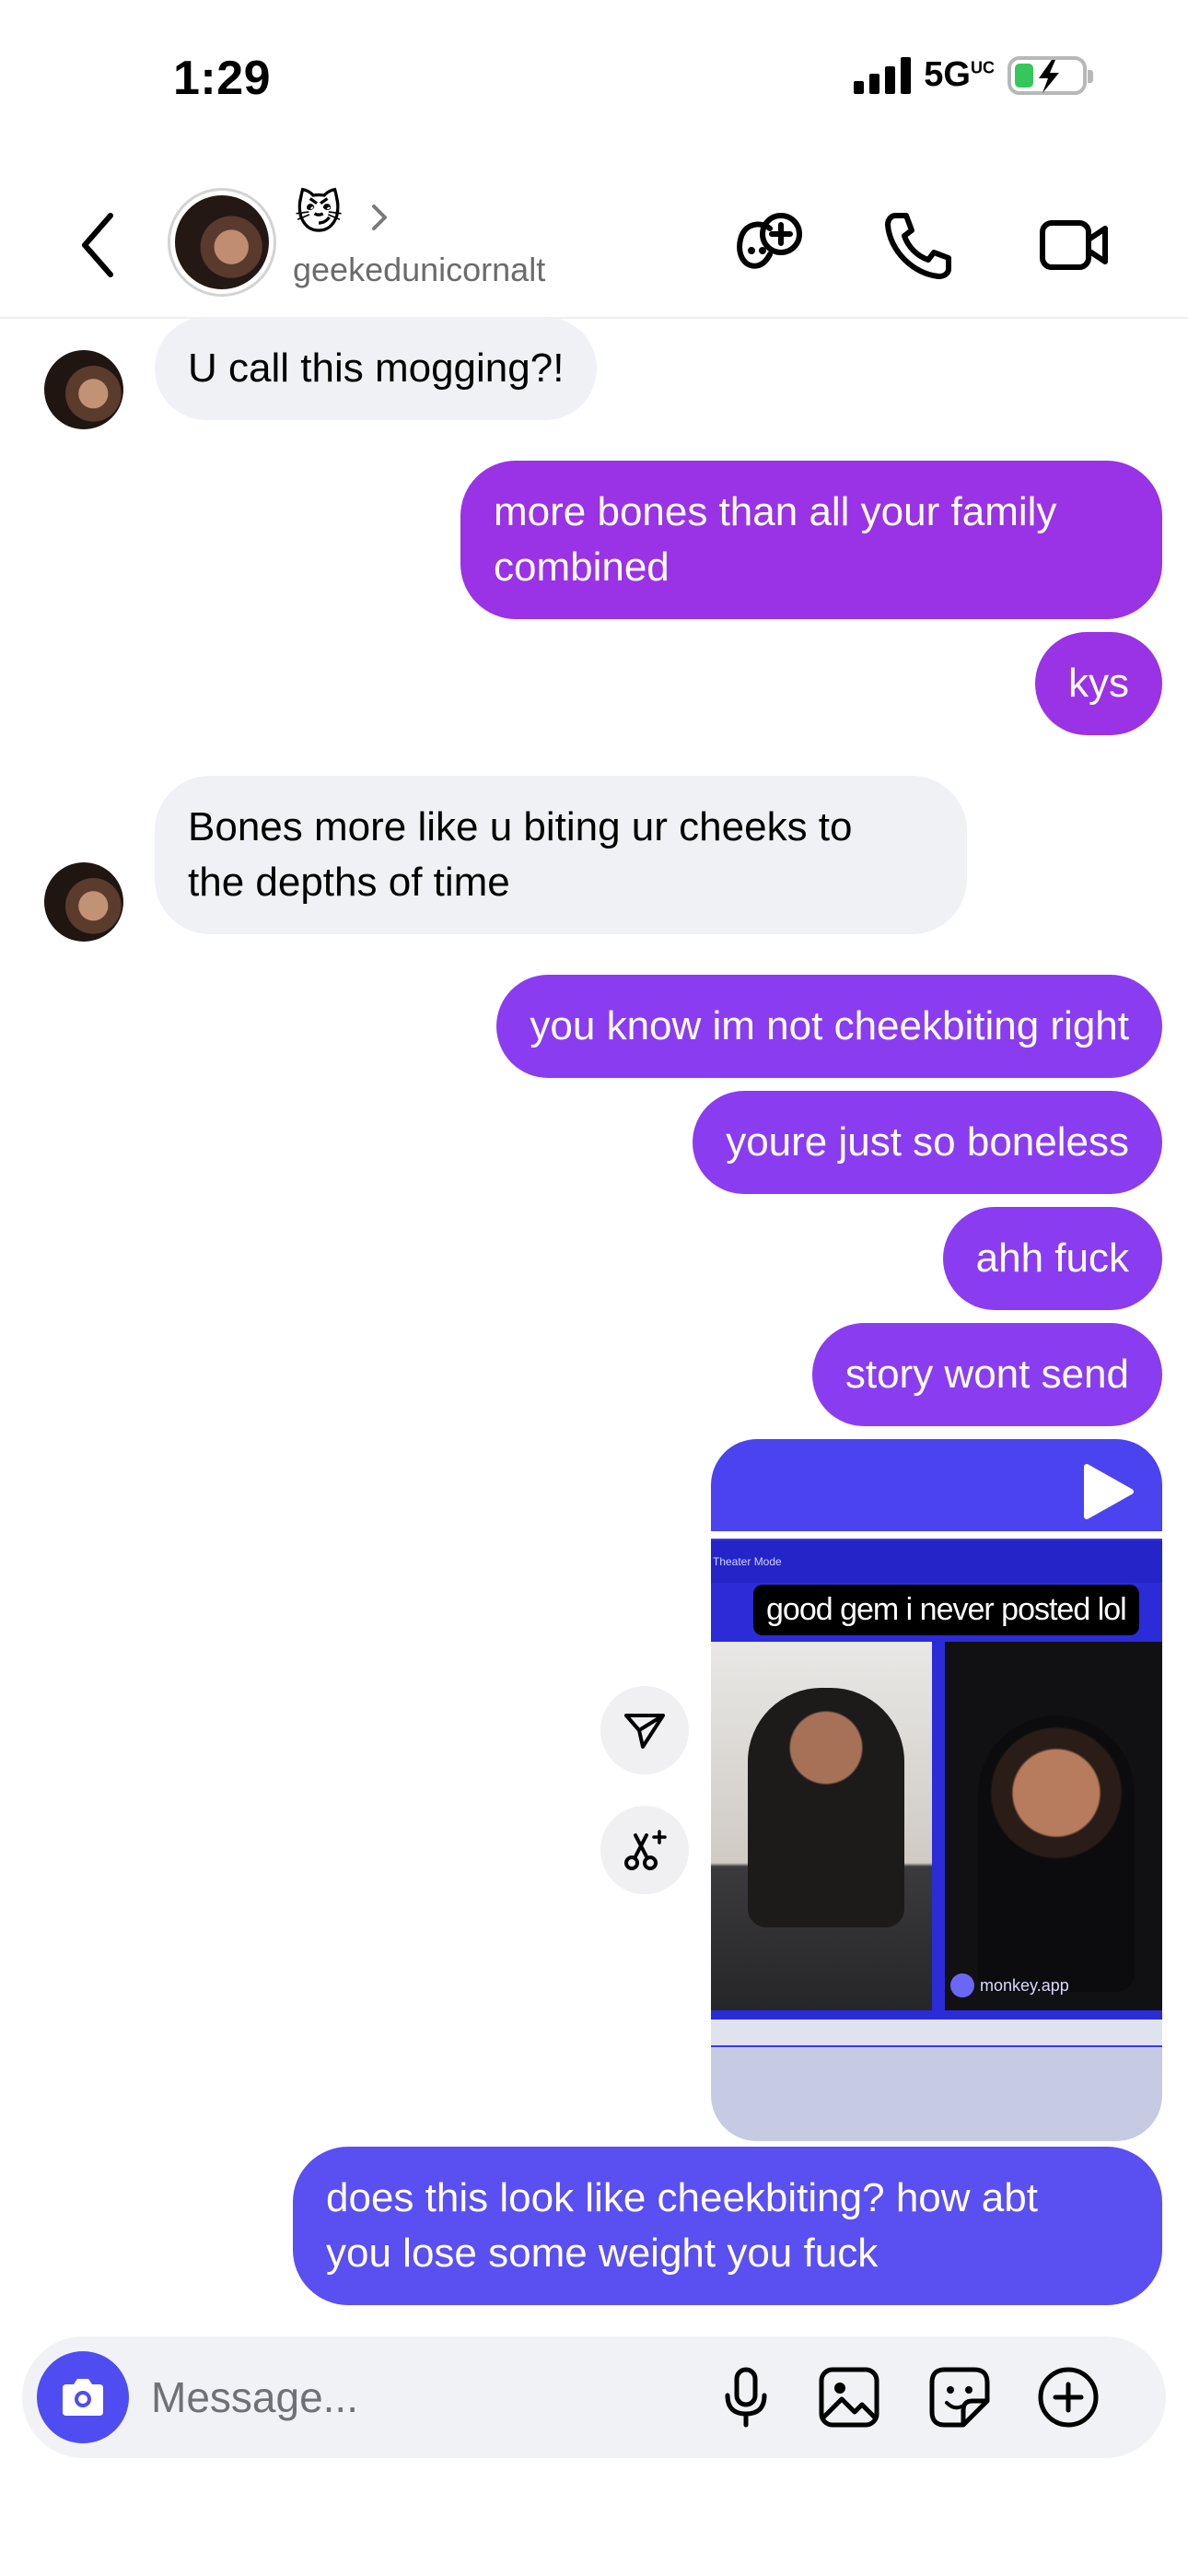 Image resolution: width=1188 pixels, height=2576 pixels. Describe the element at coordinates (826, 1807) in the screenshot. I see `person-left` at that location.